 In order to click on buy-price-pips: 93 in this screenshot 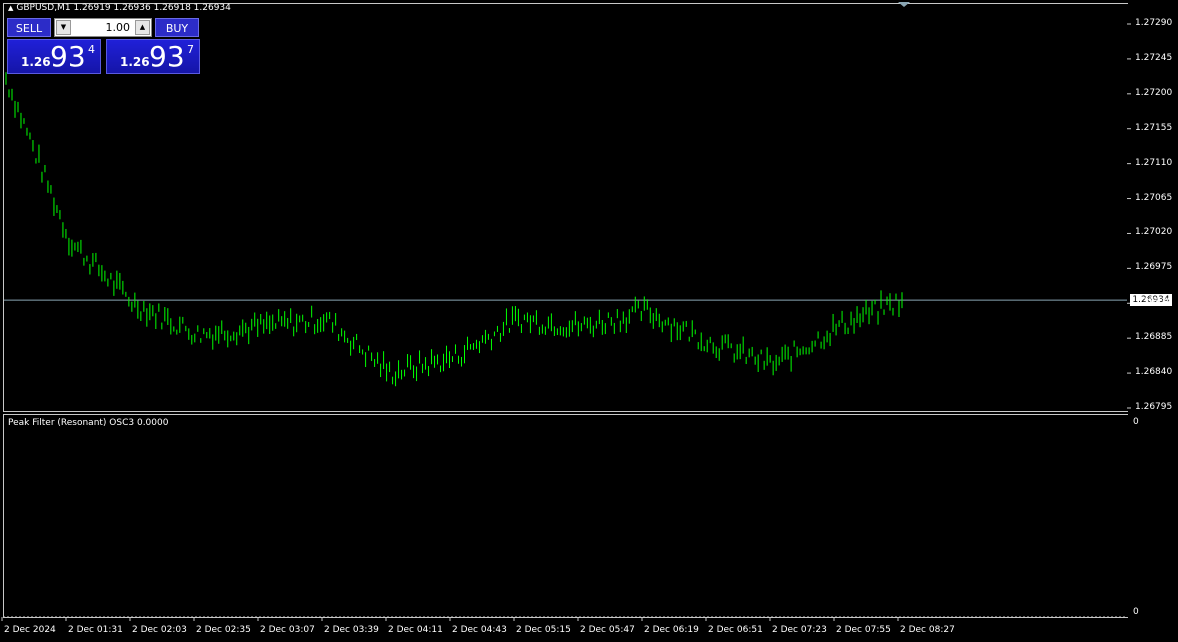, I will do `click(167, 56)`.